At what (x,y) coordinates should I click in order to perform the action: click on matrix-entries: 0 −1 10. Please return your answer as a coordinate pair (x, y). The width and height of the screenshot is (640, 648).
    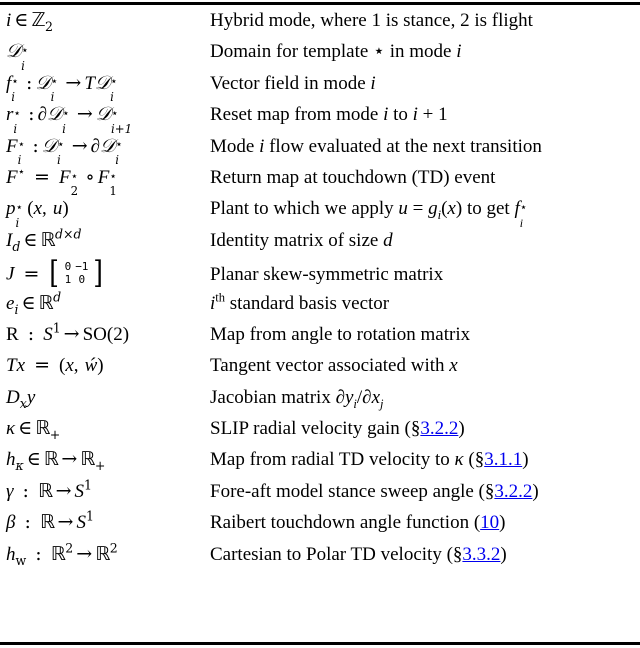
    Looking at the image, I should click on (77, 273).